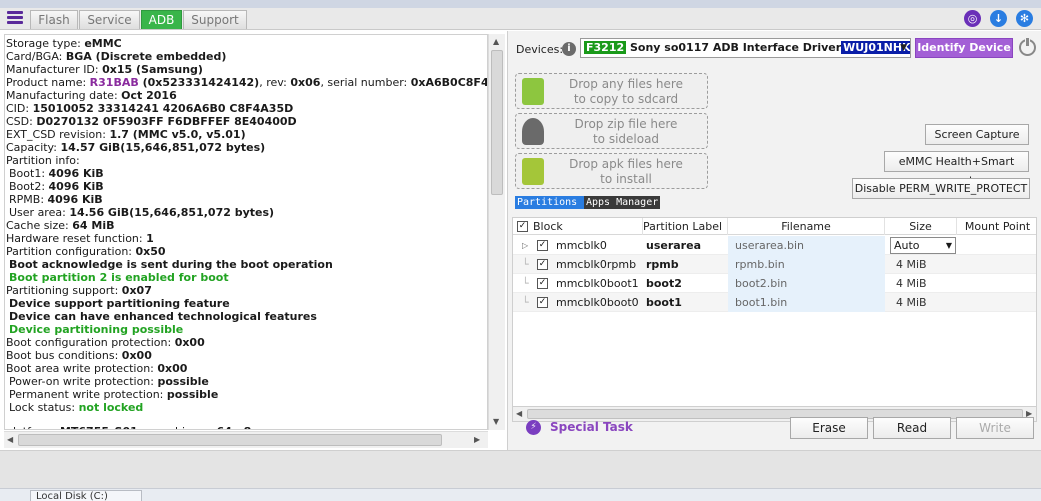 The width and height of the screenshot is (1041, 501). I want to click on log-key: Hardware reset function:, so click(76, 238).